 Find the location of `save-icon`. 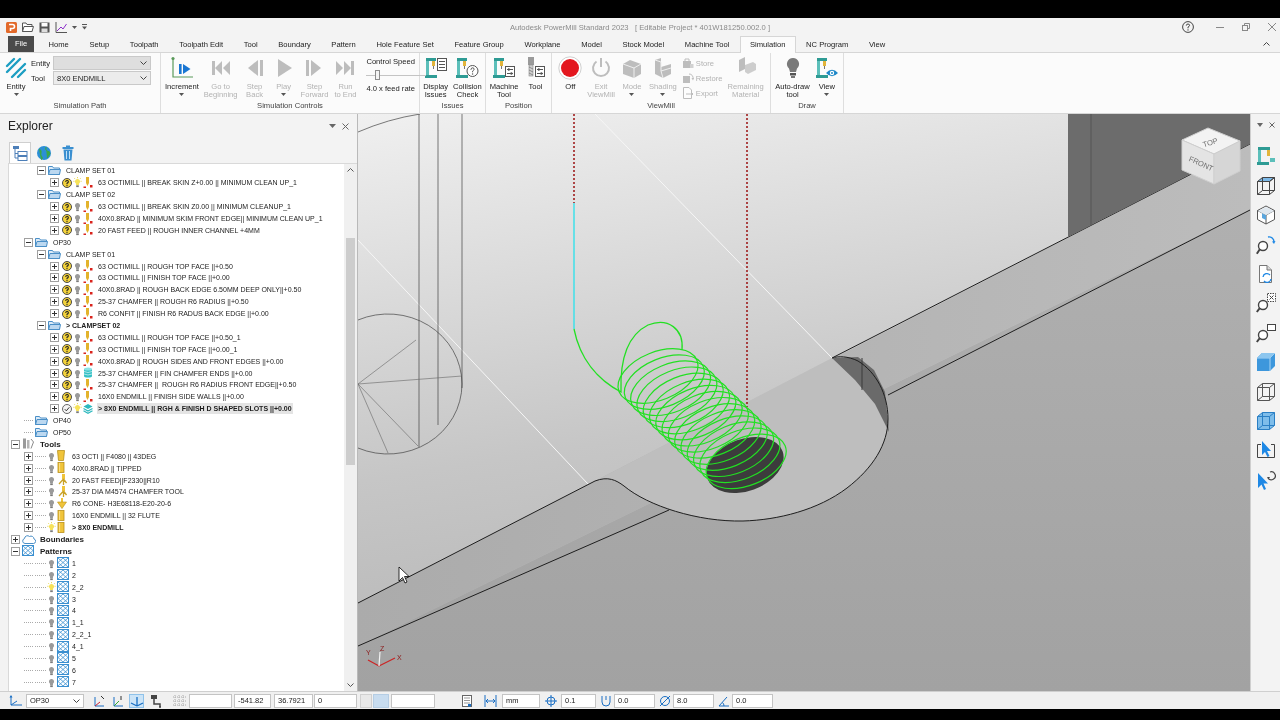

save-icon is located at coordinates (44, 27).